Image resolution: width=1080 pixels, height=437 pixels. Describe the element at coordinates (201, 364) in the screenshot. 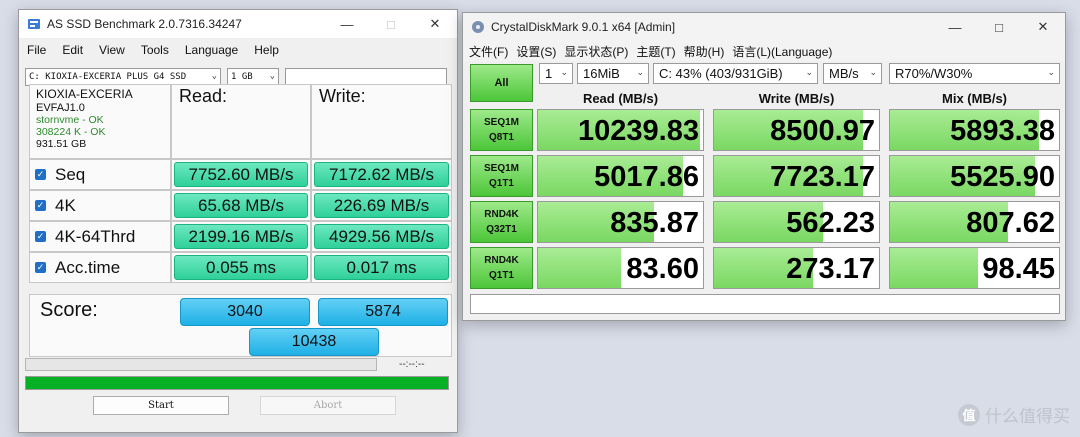

I see `test-progress-bar` at that location.